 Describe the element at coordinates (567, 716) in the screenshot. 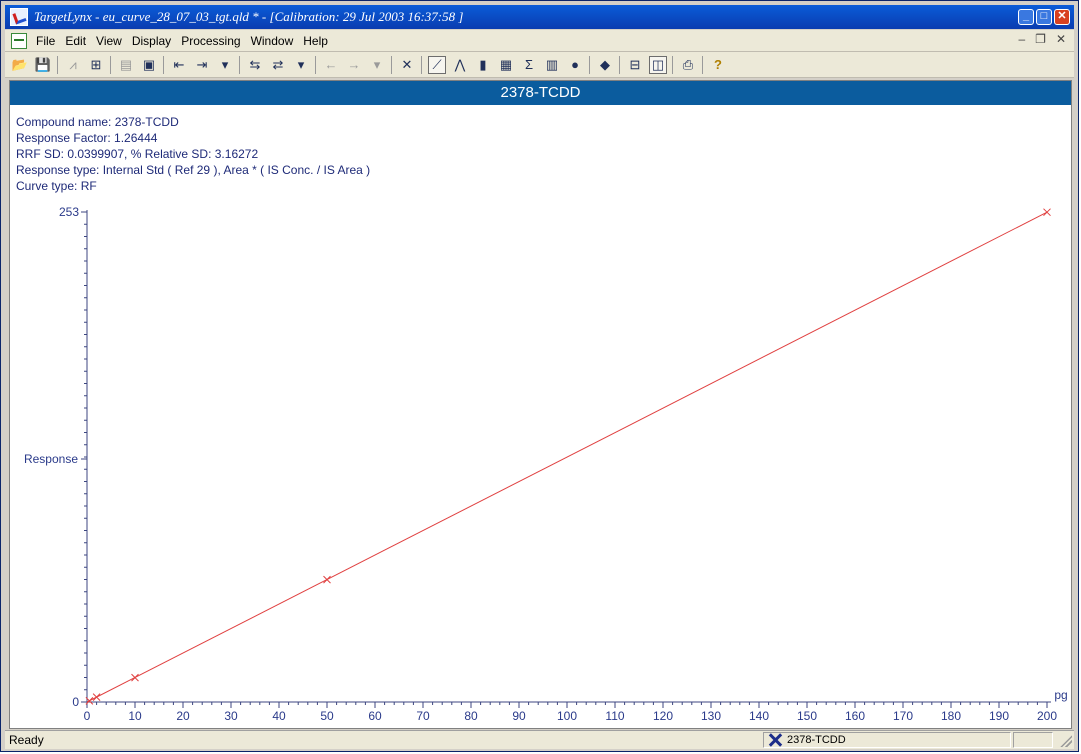

I see `x-tick-label: 100` at that location.